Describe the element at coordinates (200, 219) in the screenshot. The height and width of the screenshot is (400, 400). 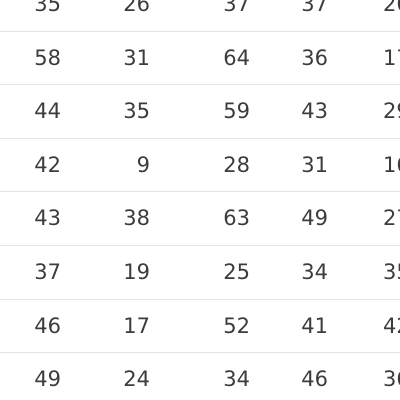
I see `table-row: 43 38 63 49 27` at that location.